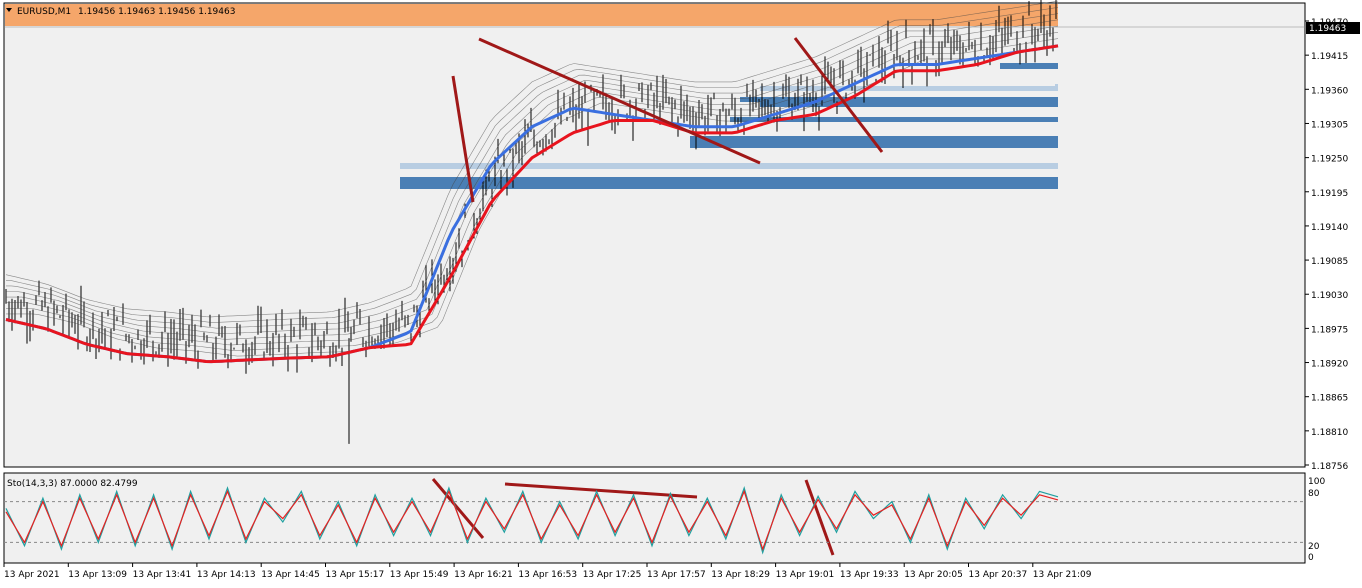  Describe the element at coordinates (419, 575) in the screenshot. I see `x-tick-label: 13 Apr 15:49` at that location.